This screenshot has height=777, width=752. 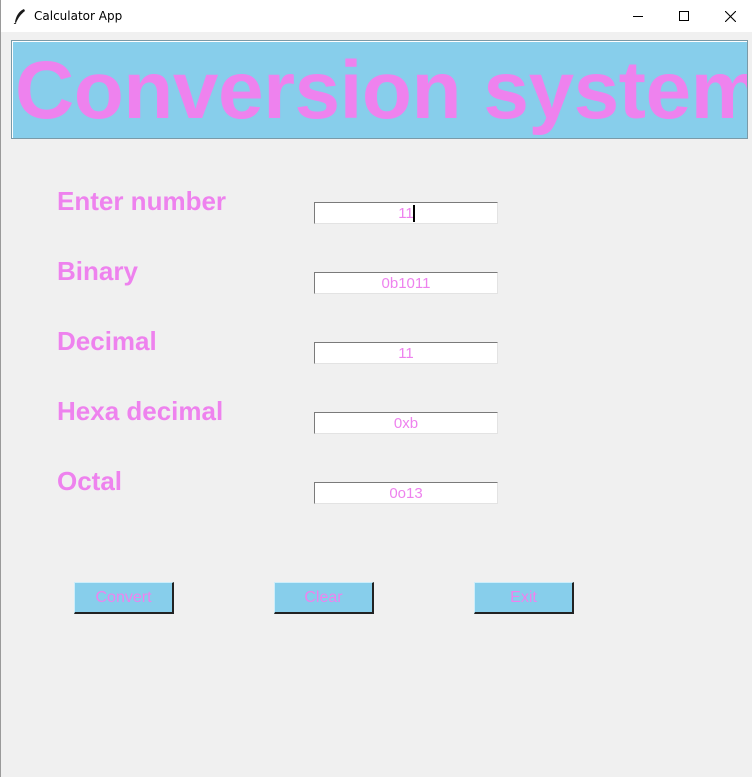 I want to click on text-cursor, so click(x=414, y=213).